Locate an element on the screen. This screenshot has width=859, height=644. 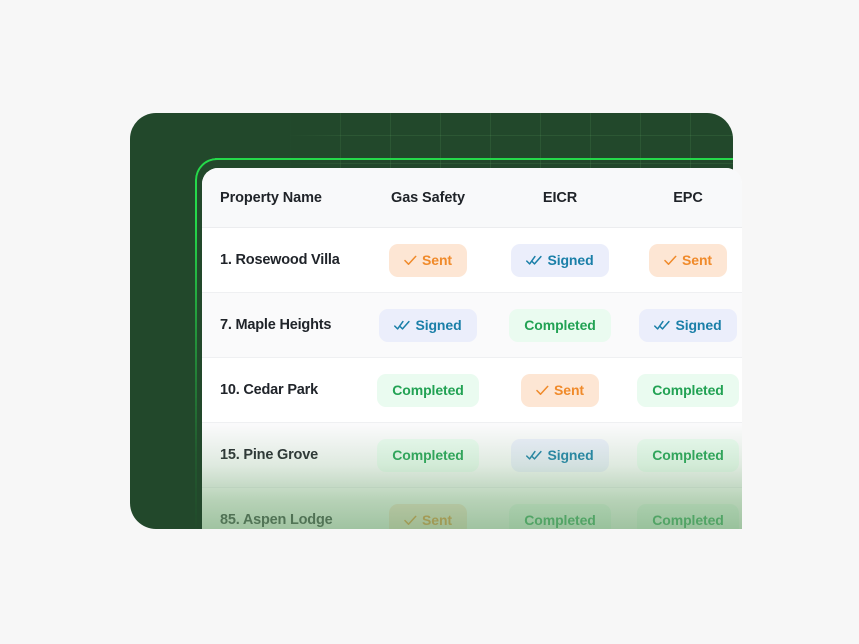
cell-property-name: 15. Pine Grove is located at coordinates (281, 455).